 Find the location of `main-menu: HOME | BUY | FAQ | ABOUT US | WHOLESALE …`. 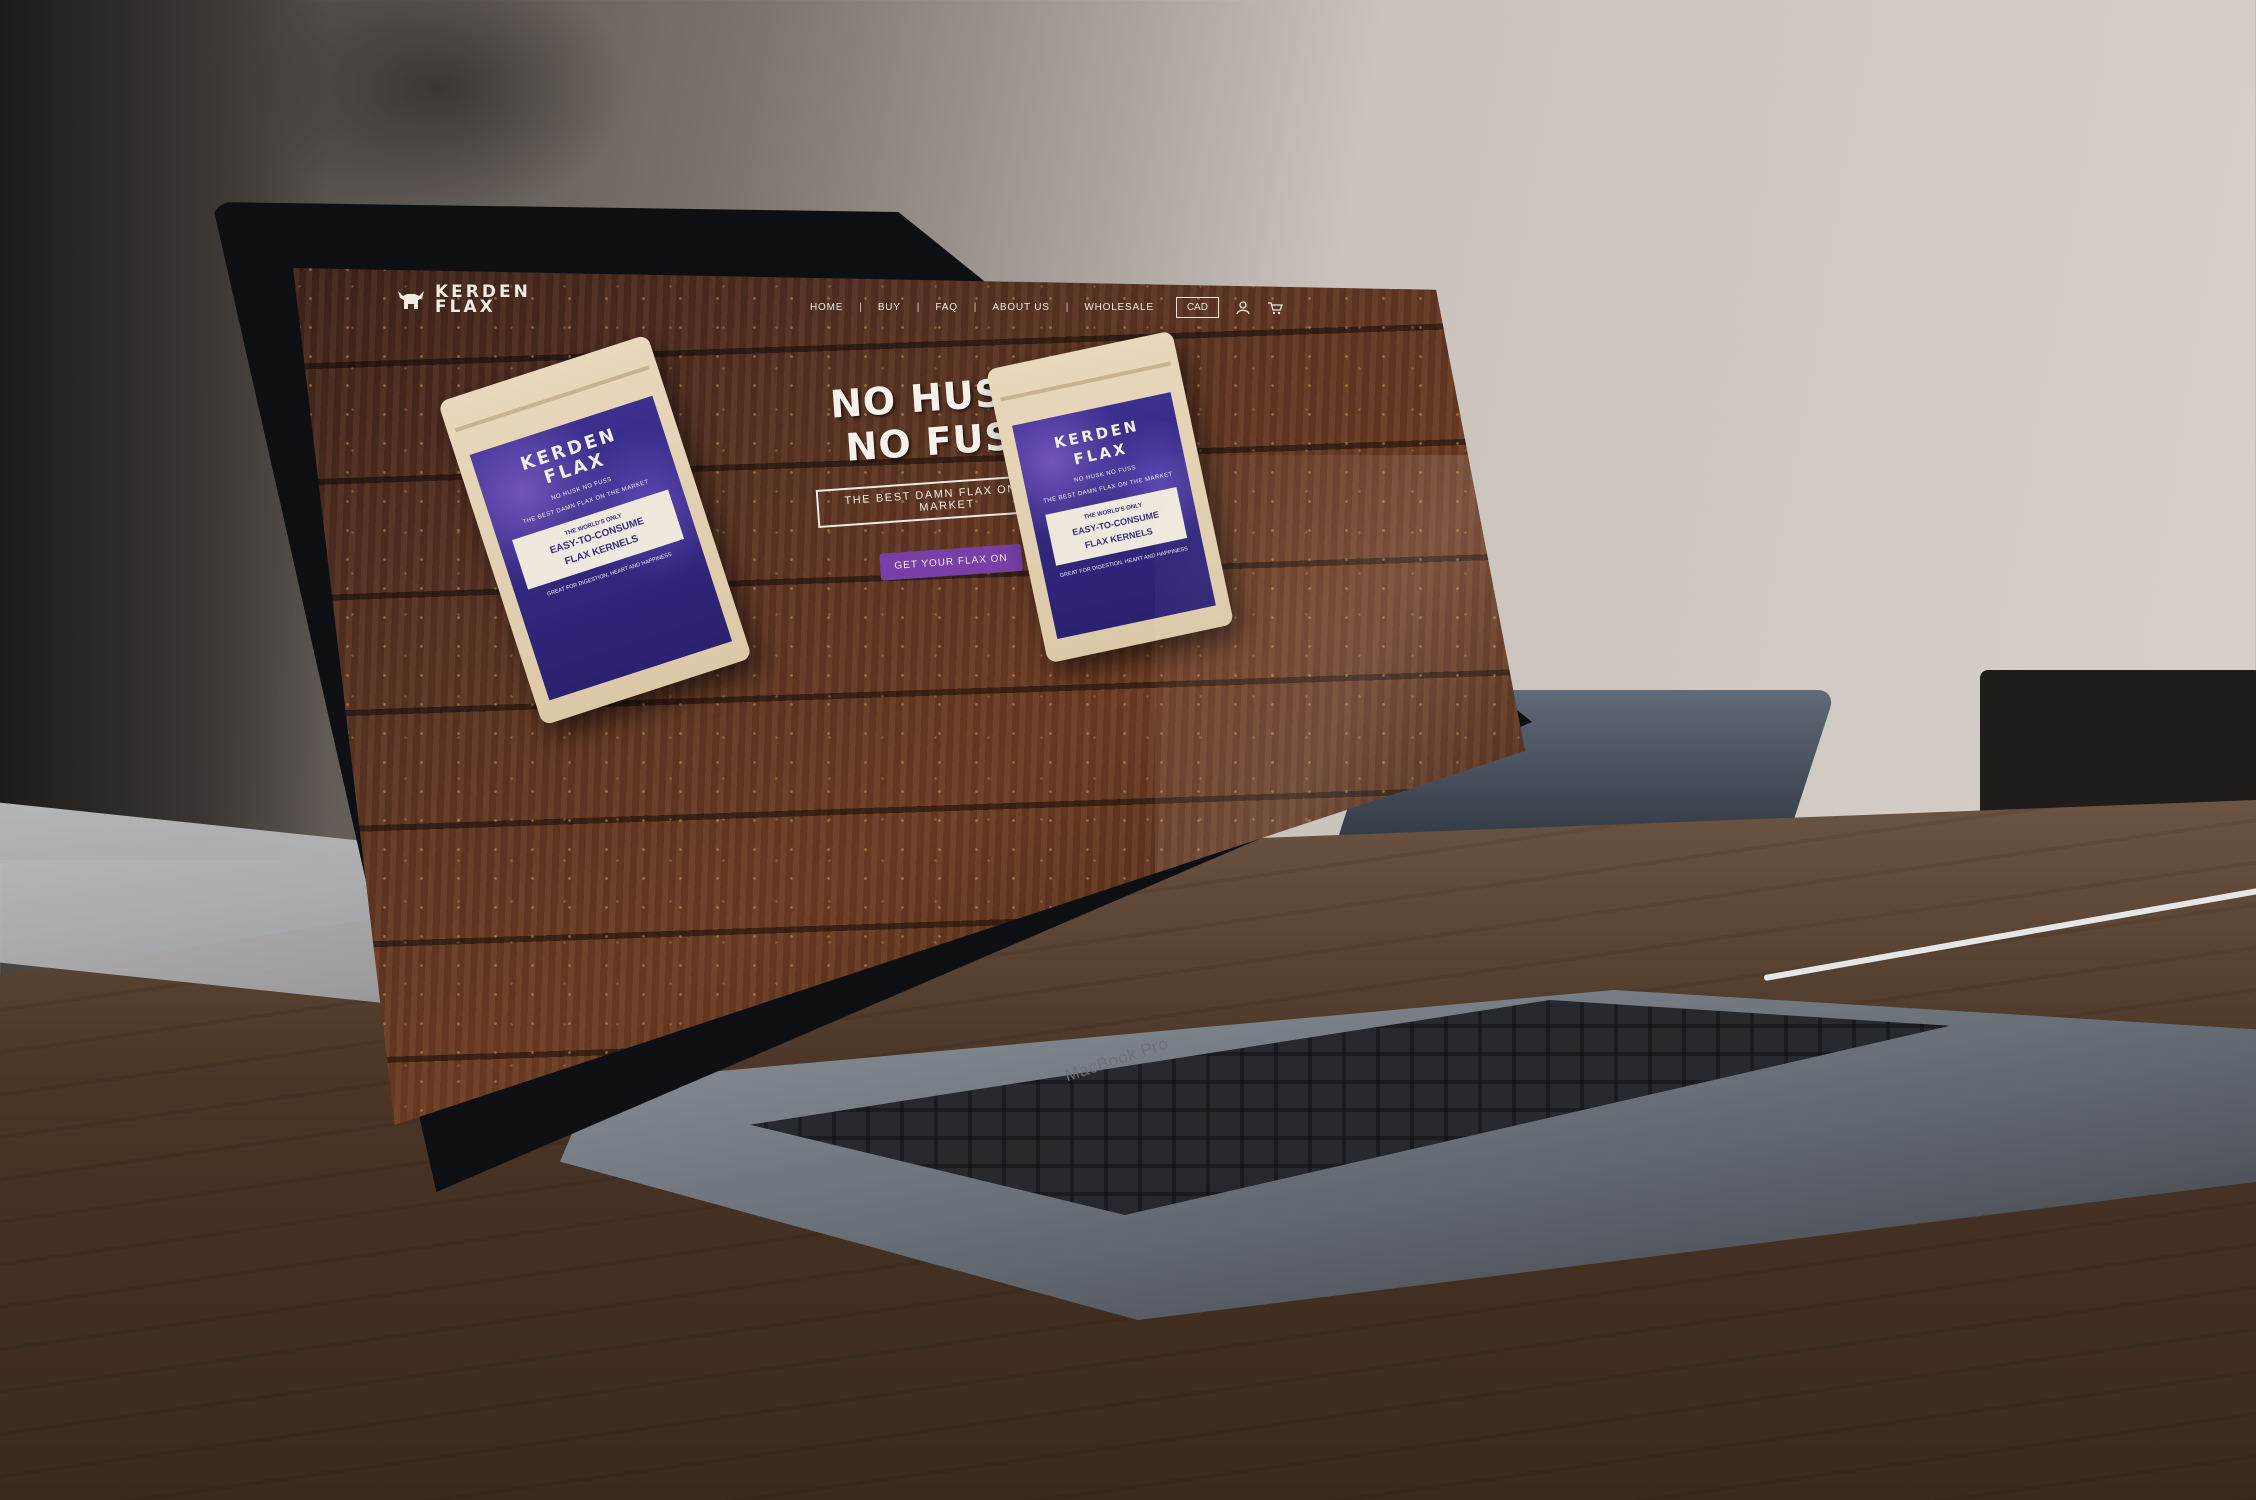

main-menu: HOME | BUY | FAQ | ABOUT US | WHOLESALE … is located at coordinates (1046, 307).